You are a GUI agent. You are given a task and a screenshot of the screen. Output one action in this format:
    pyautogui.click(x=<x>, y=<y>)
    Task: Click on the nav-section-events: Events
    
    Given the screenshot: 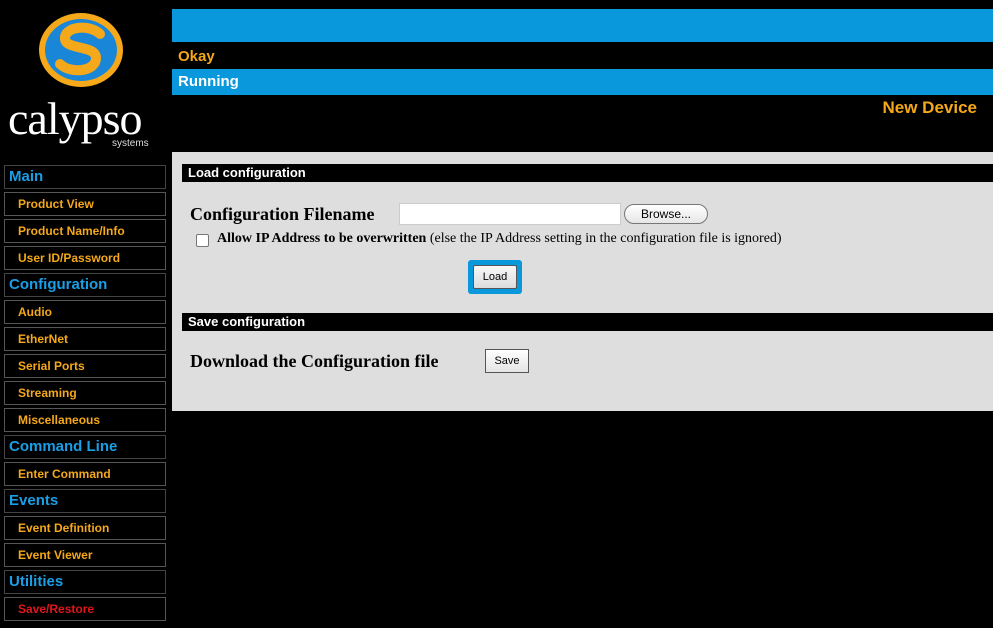 What is the action you would take?
    pyautogui.click(x=85, y=501)
    